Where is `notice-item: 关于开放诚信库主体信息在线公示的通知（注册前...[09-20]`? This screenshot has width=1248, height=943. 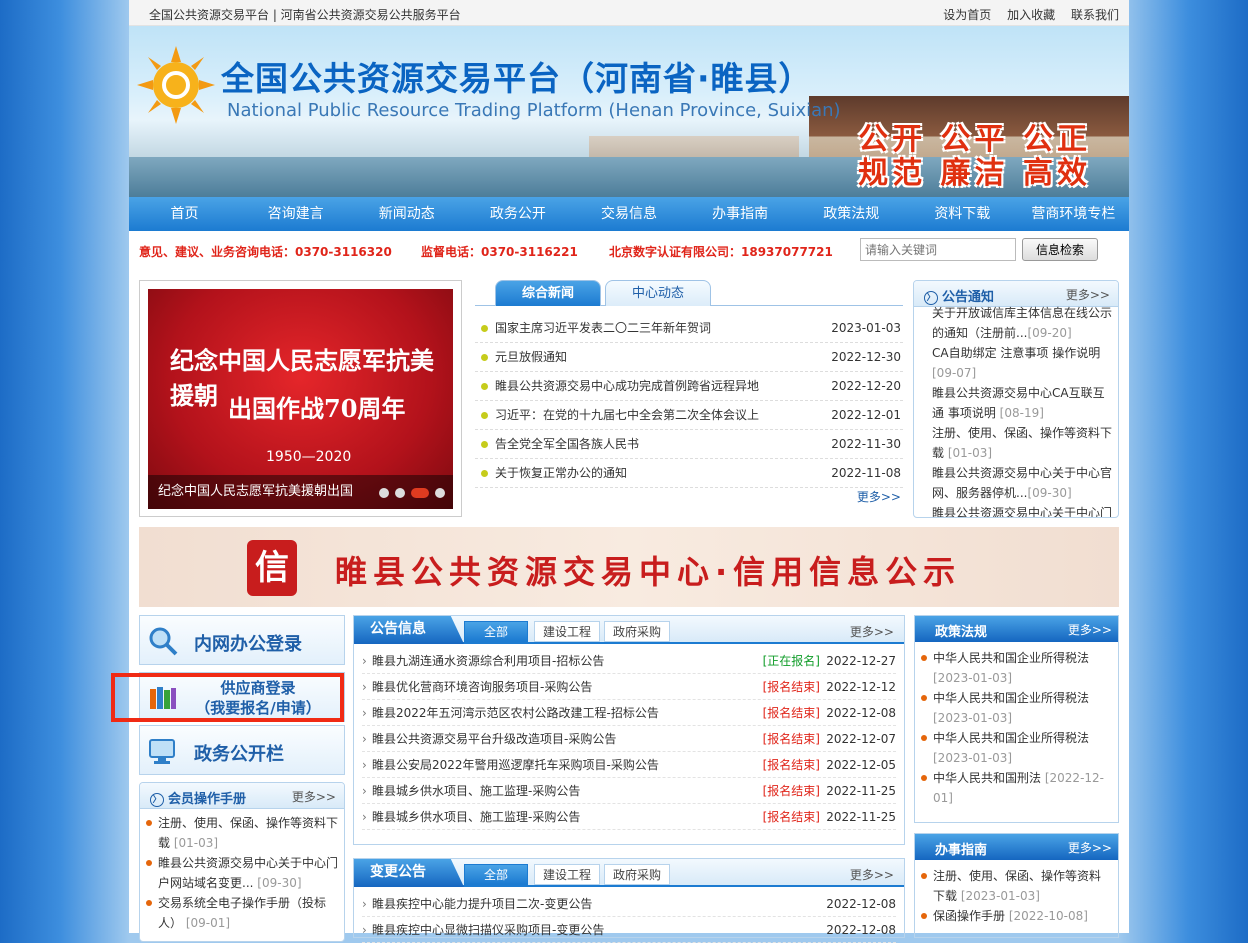 notice-item: 关于开放诚信库主体信息在线公示的通知（注册前...[09-20] is located at coordinates (1016, 323).